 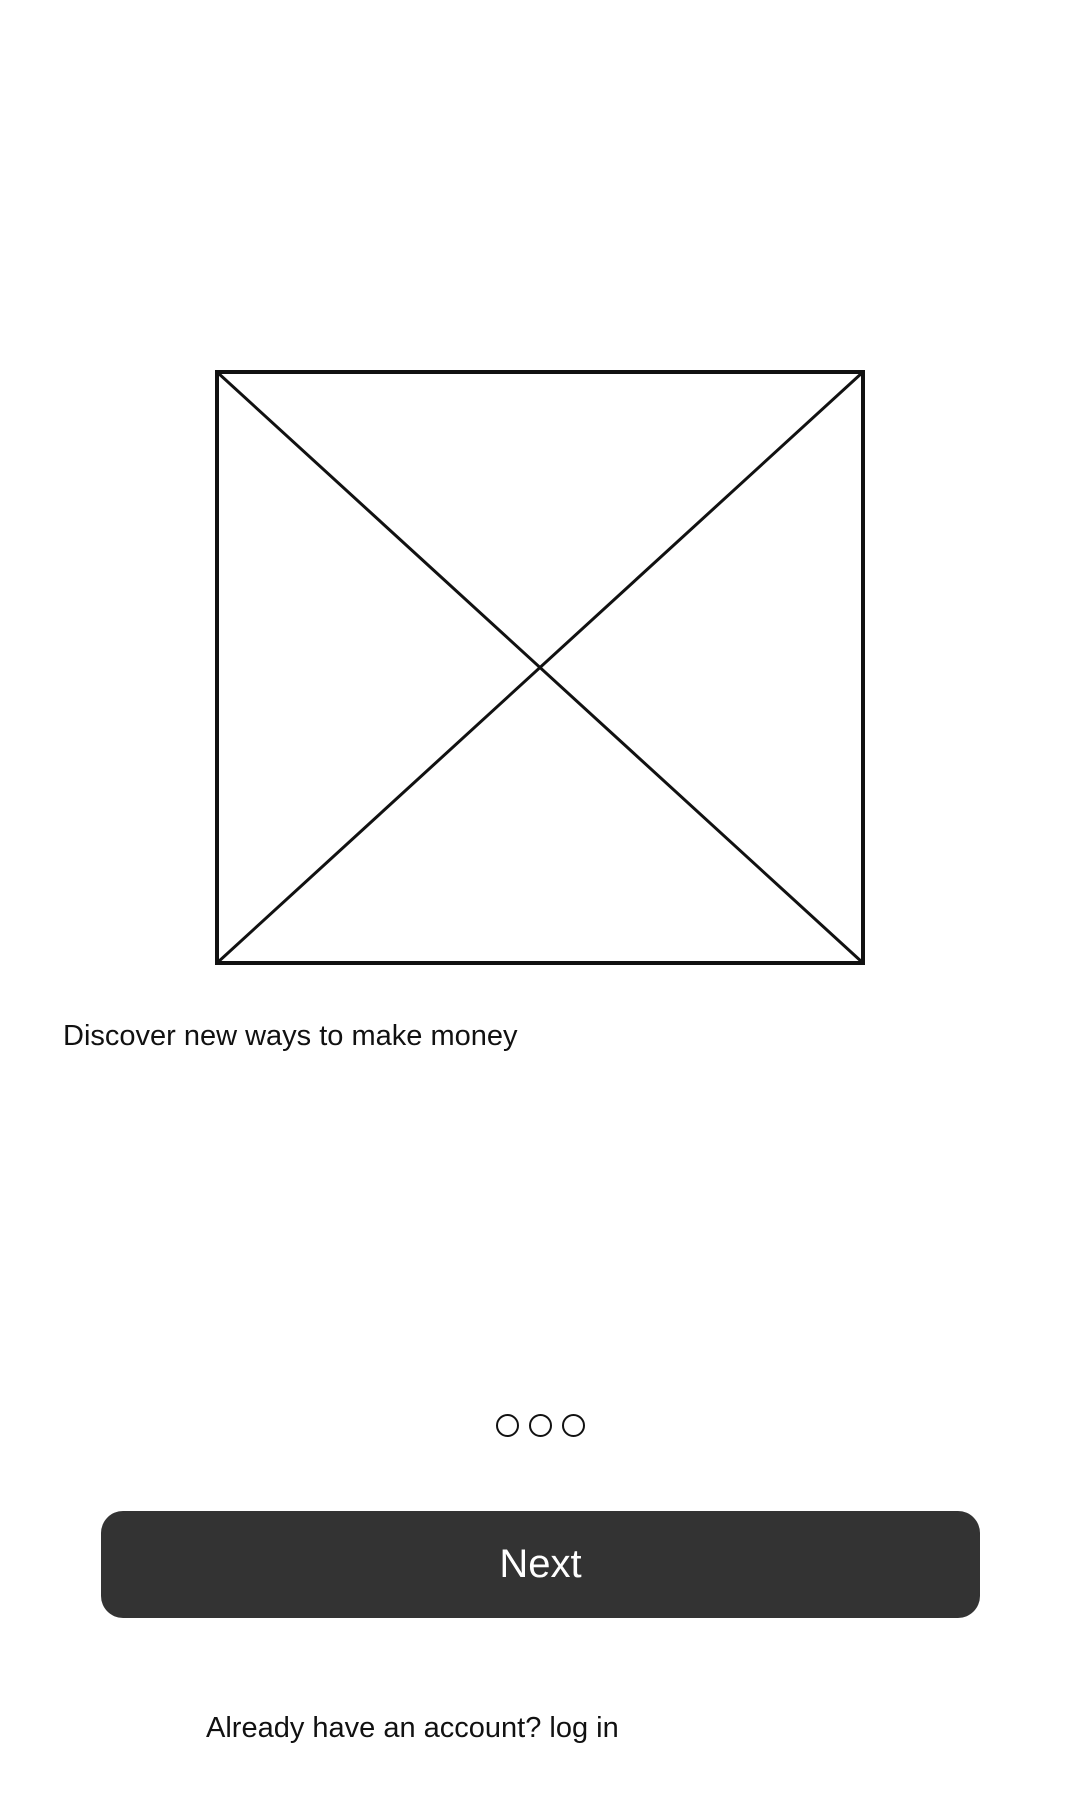 I want to click on onboarding-headline: Discover new ways to make money, so click(x=290, y=1036).